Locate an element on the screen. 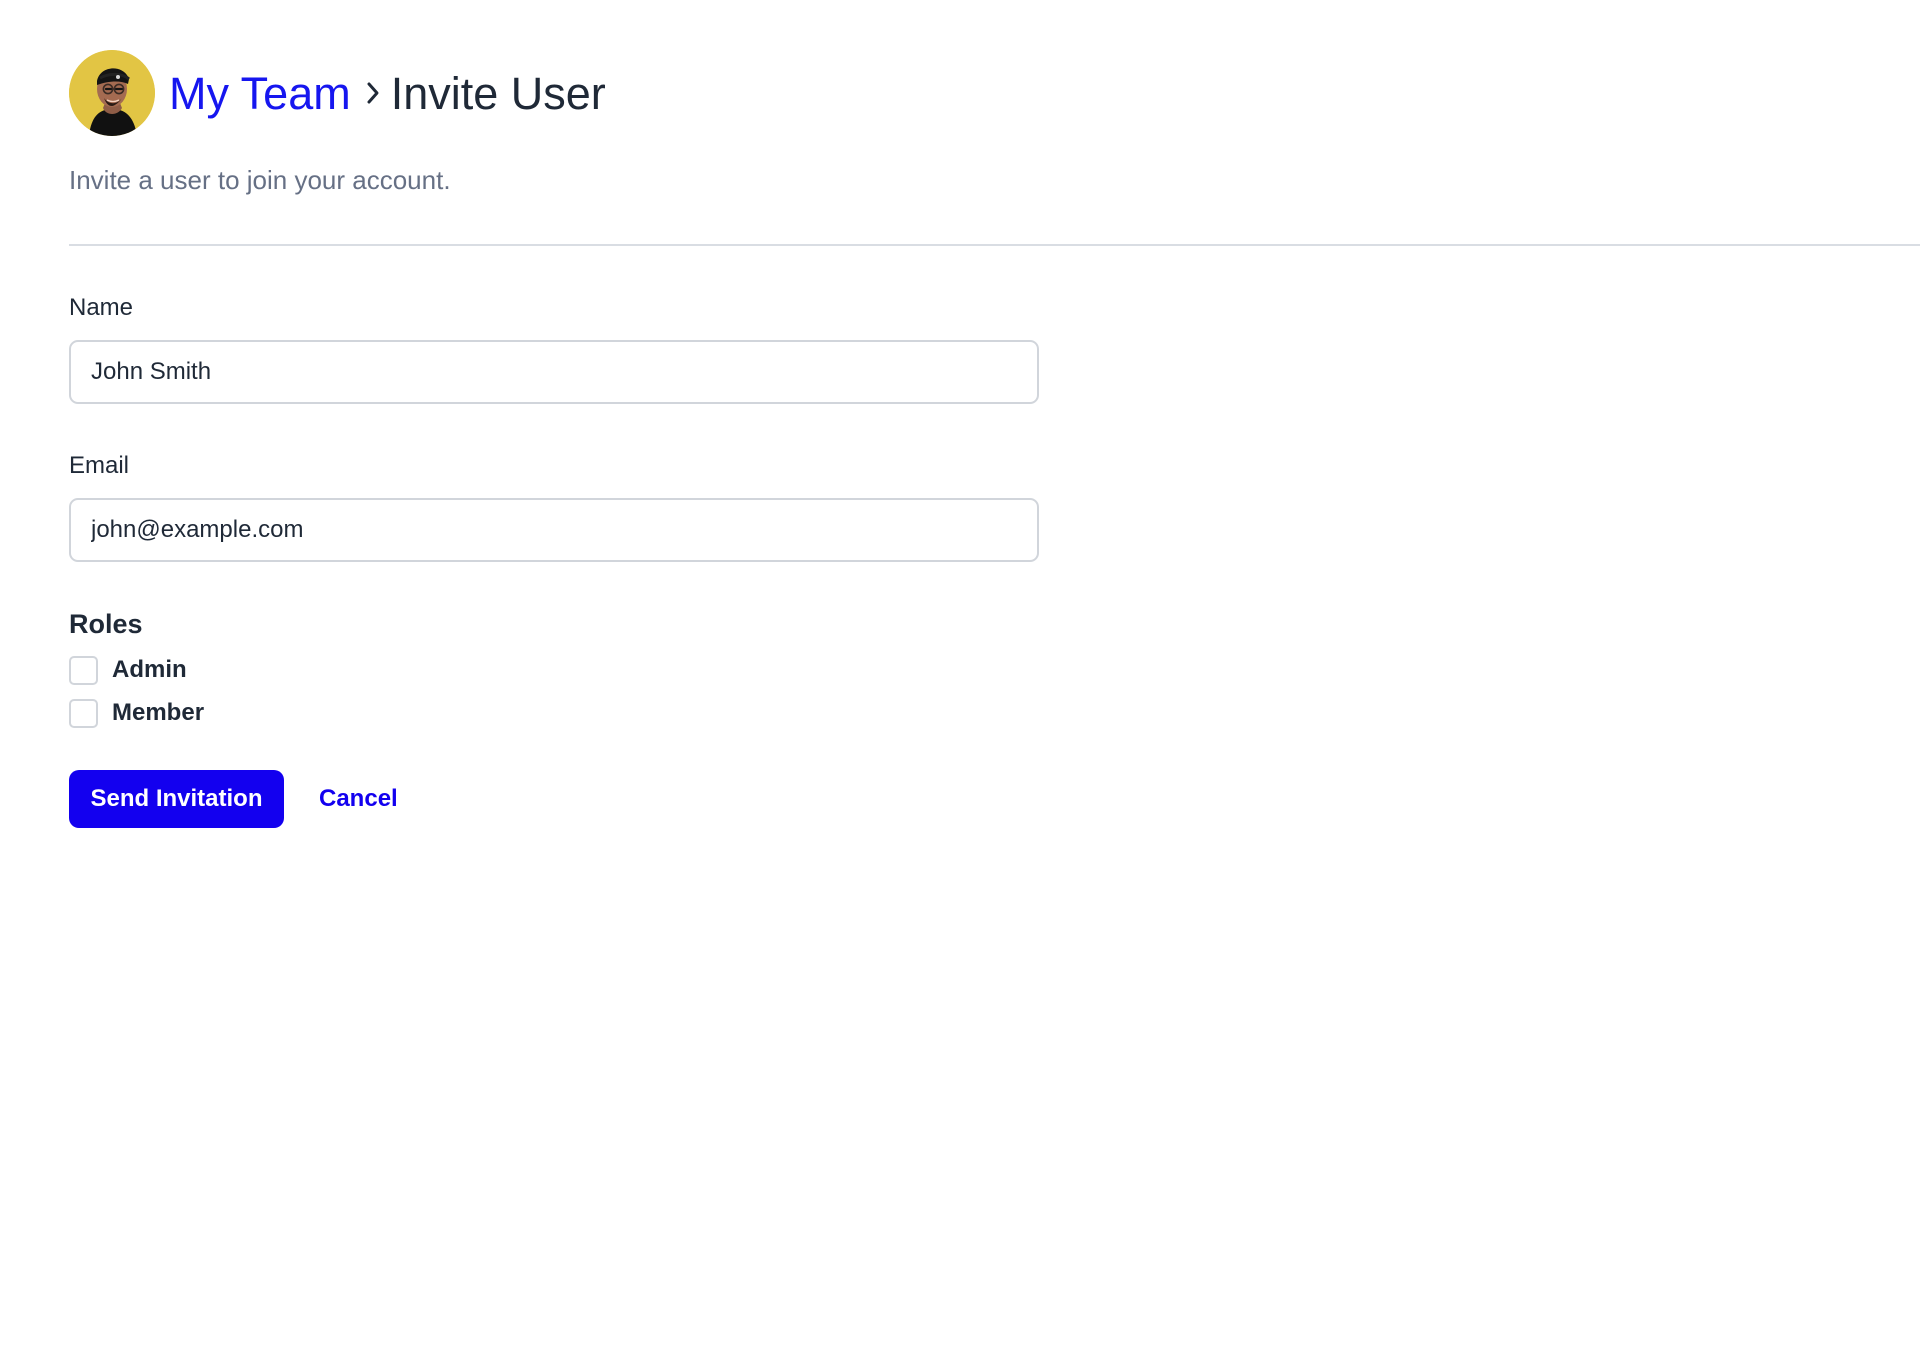  name-input is located at coordinates (554, 372).